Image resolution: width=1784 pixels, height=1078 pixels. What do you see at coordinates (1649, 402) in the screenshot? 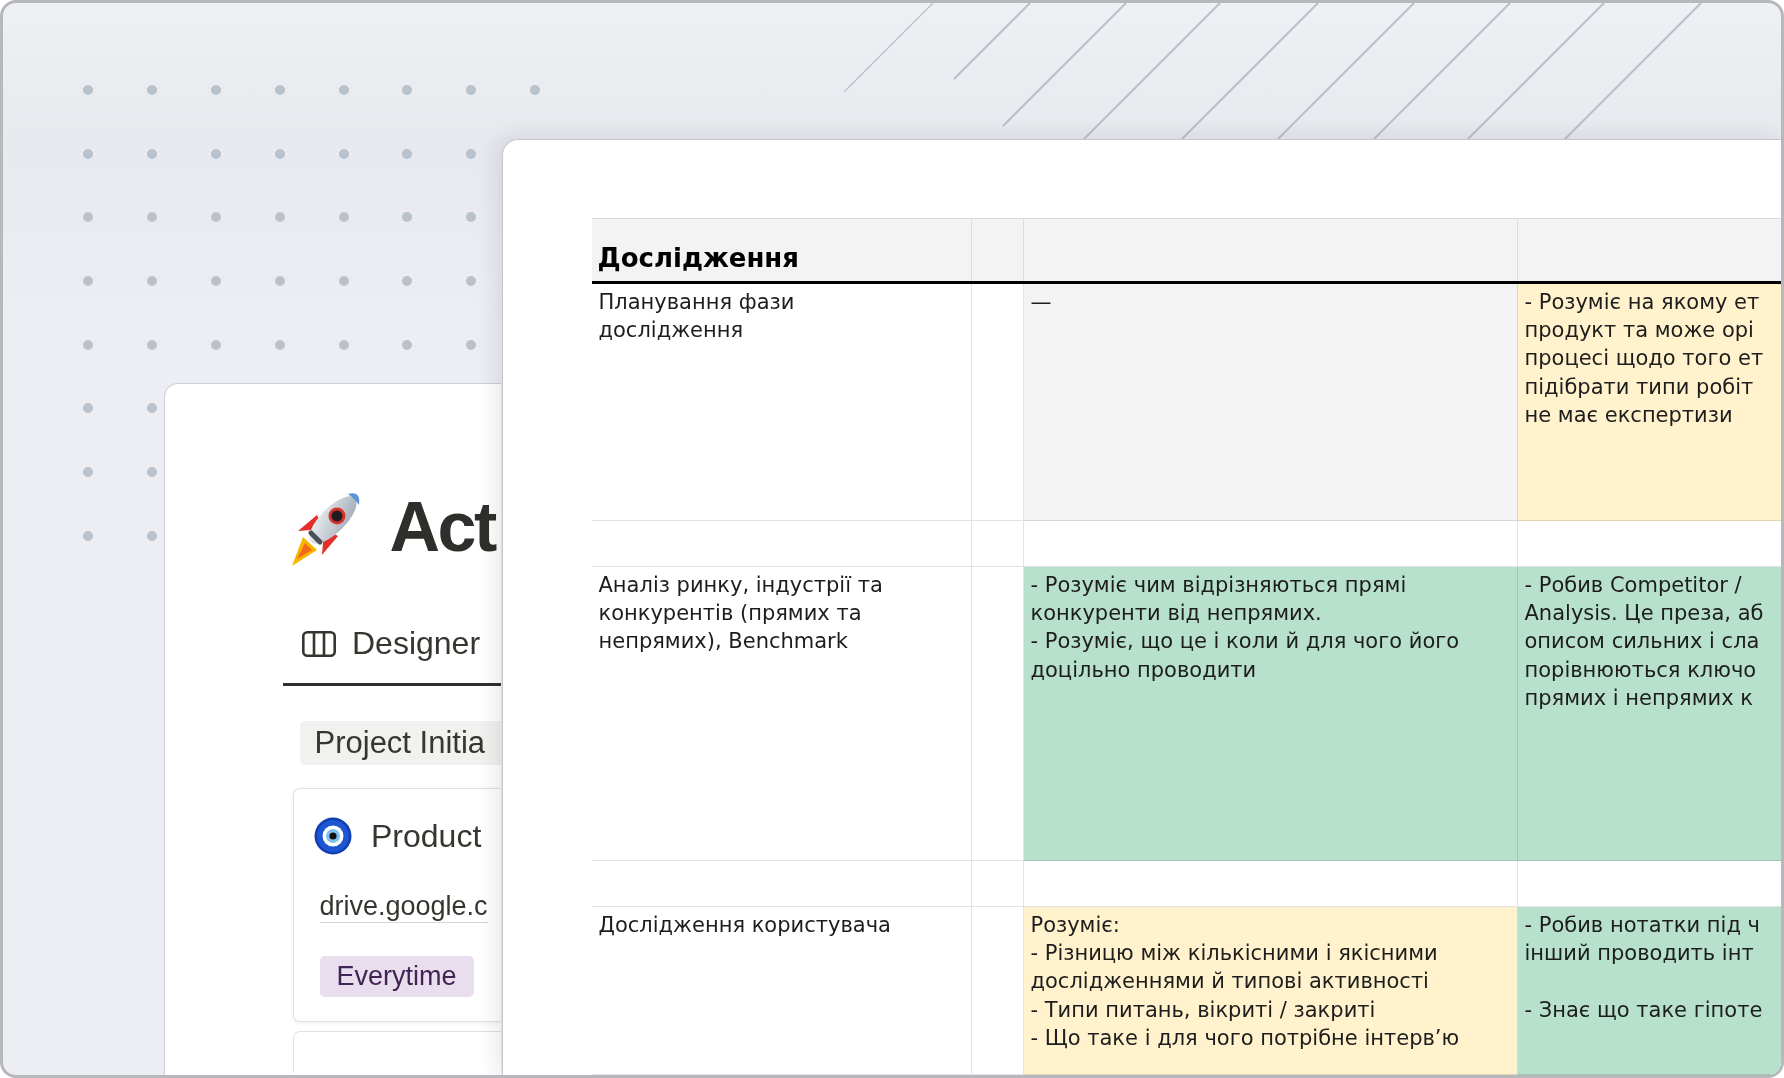
I see `table-cell: - Розуміє на якому ет продукт та може орі процесі щодо того ет підібрати типи робіт не має експертизи` at bounding box center [1649, 402].